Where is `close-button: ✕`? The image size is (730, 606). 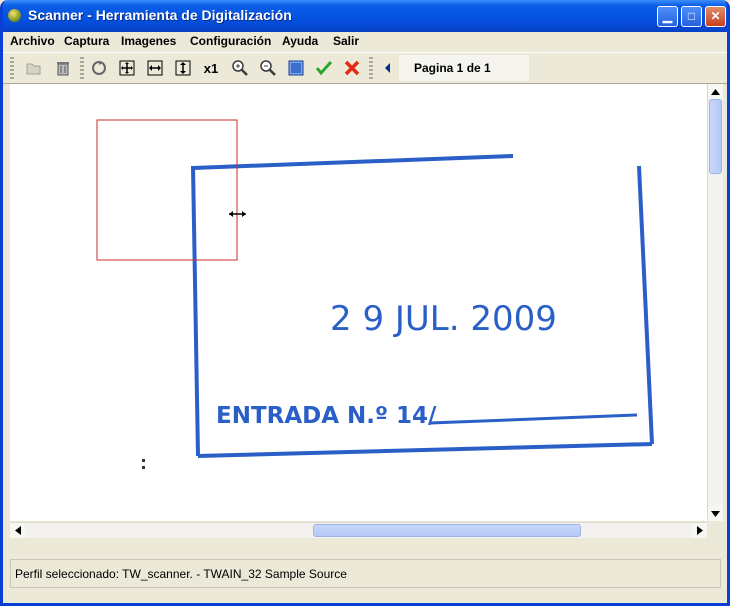 close-button: ✕ is located at coordinates (715, 16).